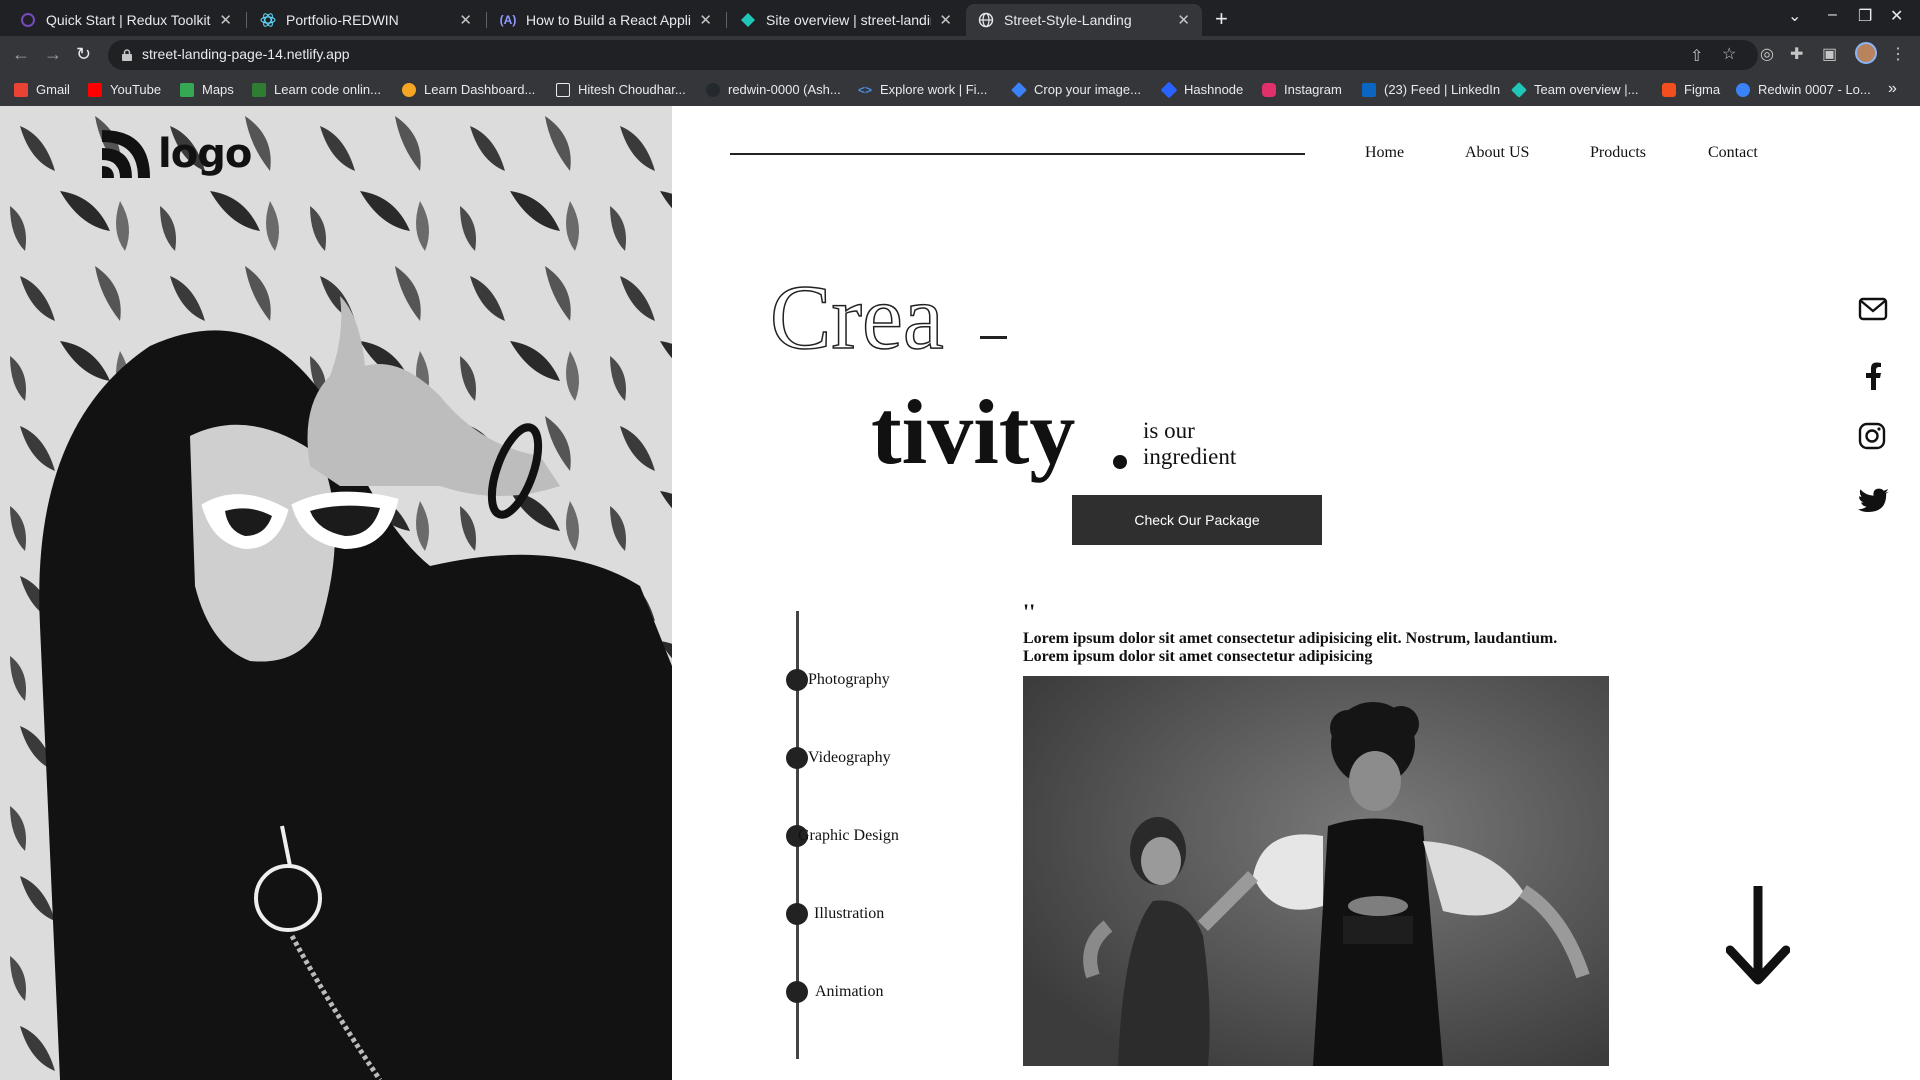  I want to click on menu-kebab-icon: ⋮, so click(1898, 54).